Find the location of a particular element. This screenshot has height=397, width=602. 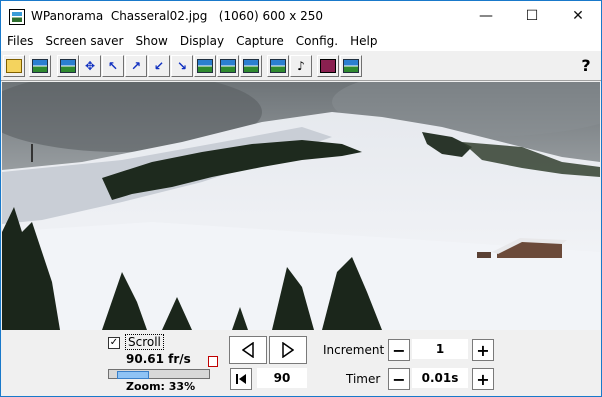

sound-button: ♪ is located at coordinates (301, 66).